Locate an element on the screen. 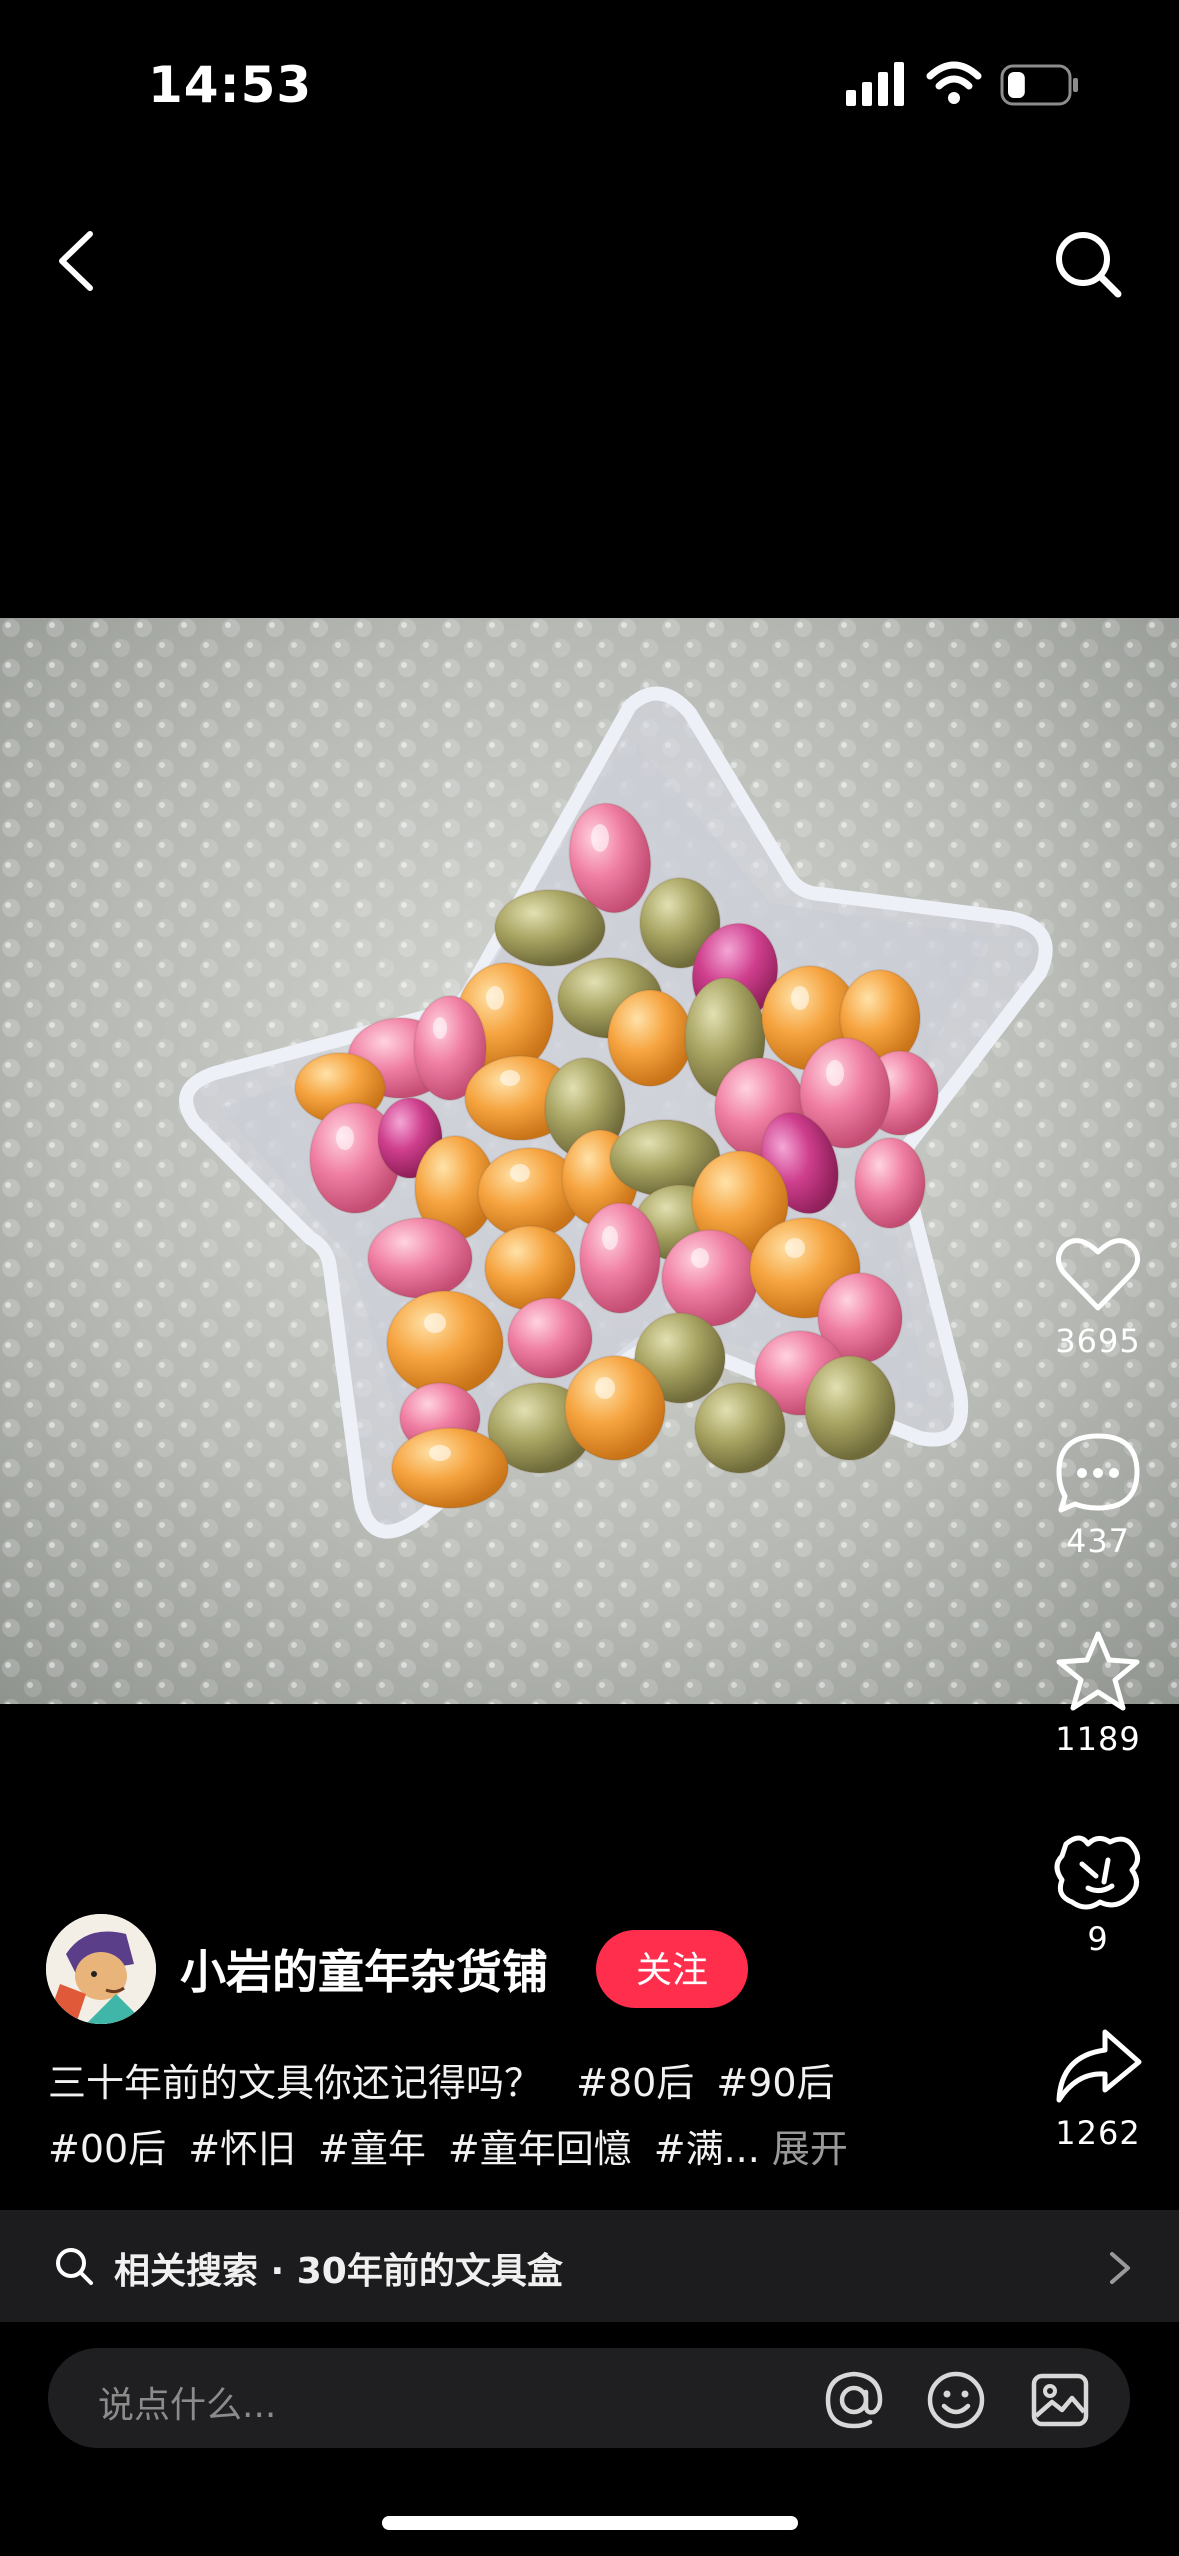  author-name: 小岩的童年杂货铺 is located at coordinates (364, 1969).